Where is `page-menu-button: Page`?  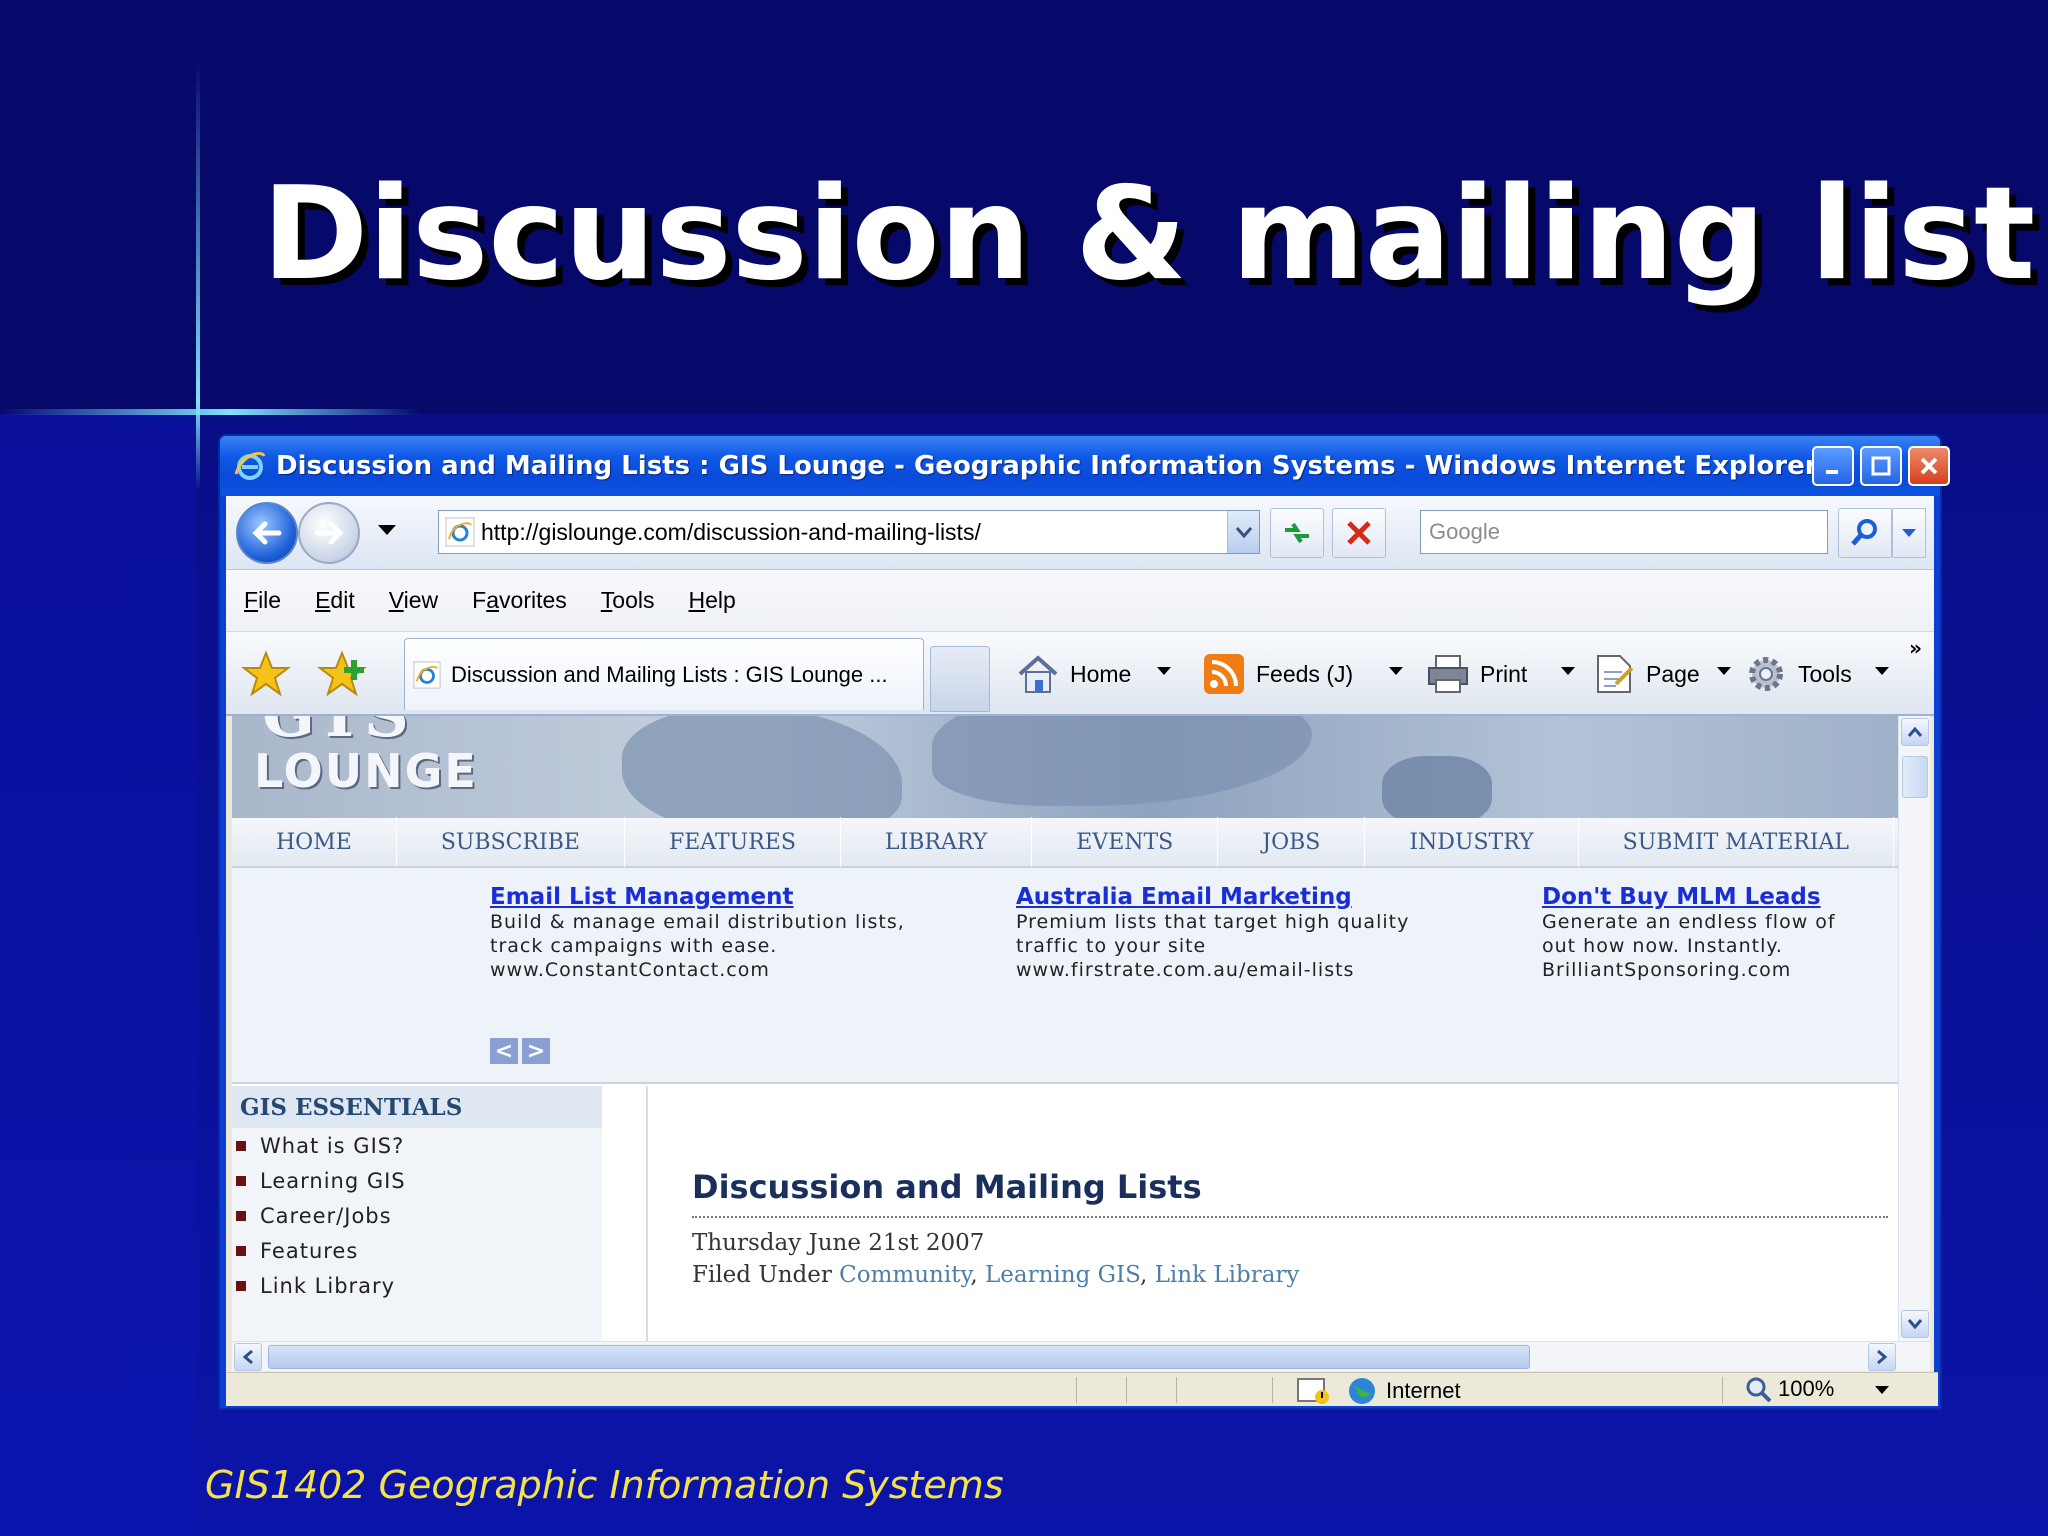 page-menu-button: Page is located at coordinates (1646, 674).